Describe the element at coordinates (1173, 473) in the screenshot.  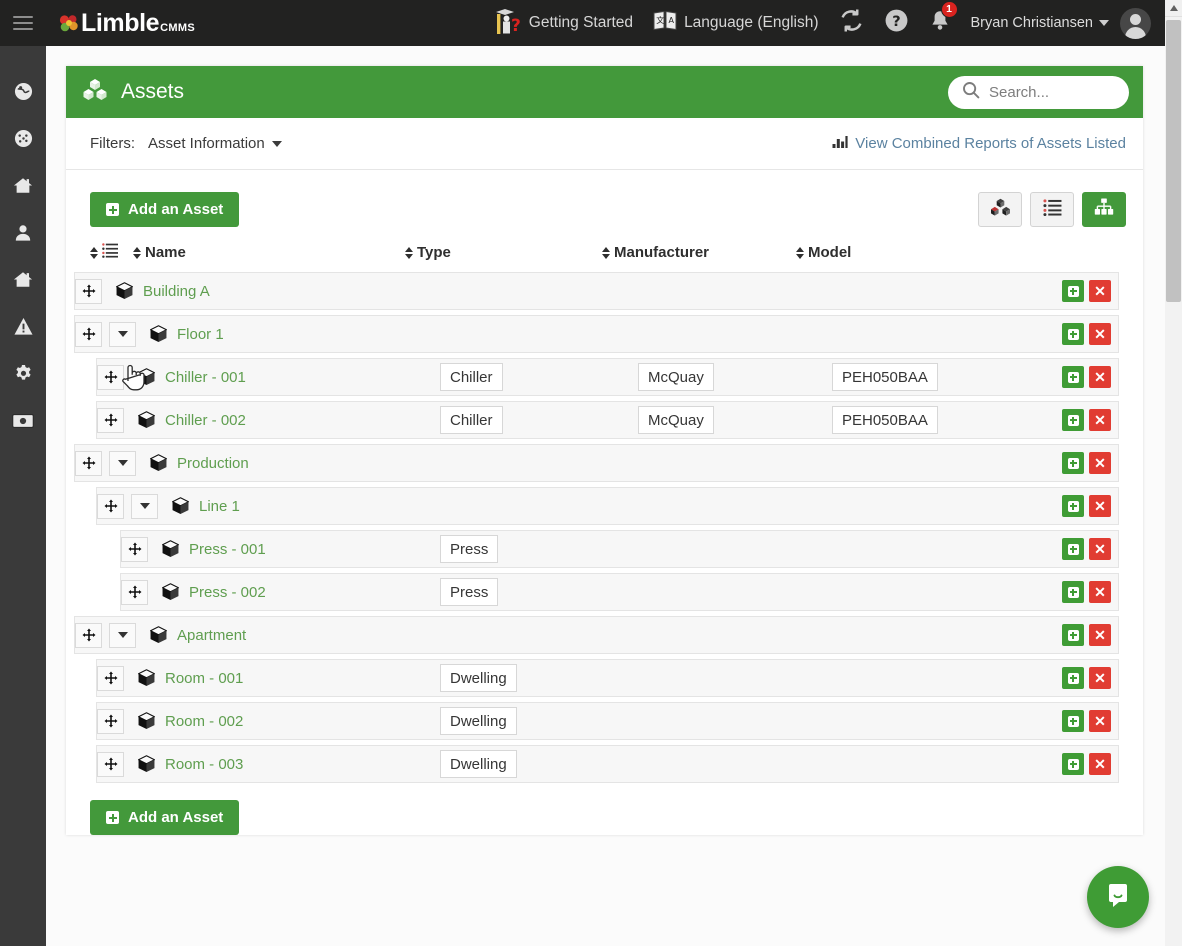
I see `page-scrollbar` at that location.